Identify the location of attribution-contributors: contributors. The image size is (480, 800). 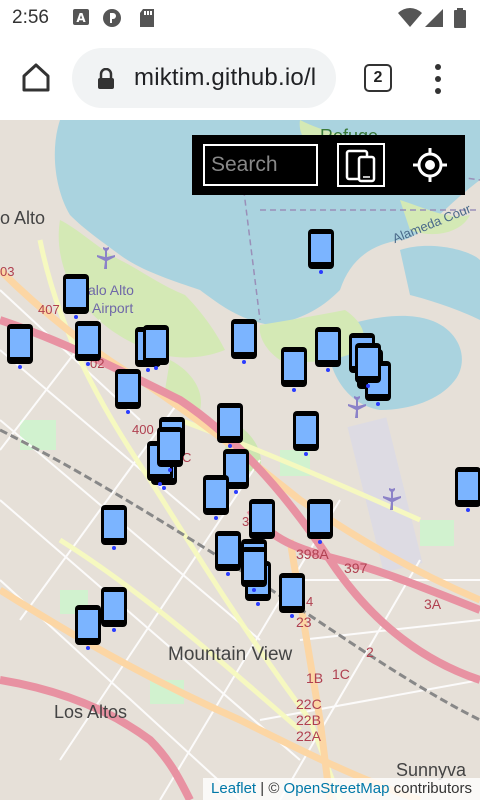
(430, 788).